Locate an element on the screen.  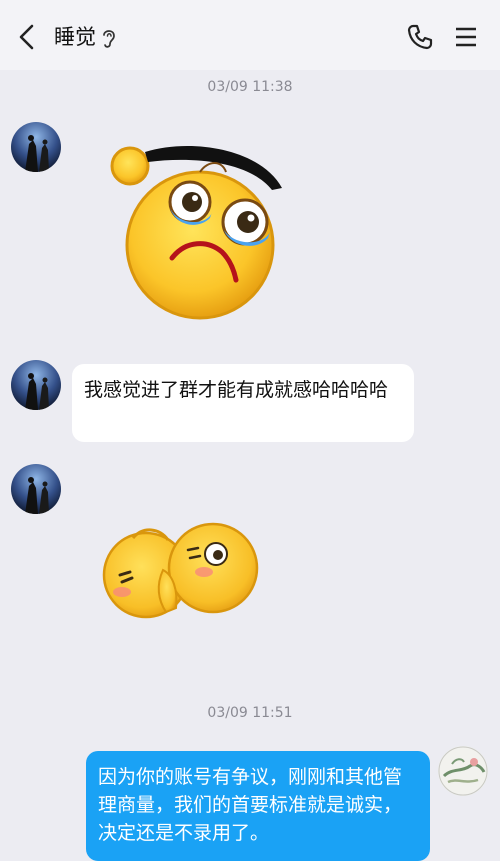
ear-icon is located at coordinates (109, 39).